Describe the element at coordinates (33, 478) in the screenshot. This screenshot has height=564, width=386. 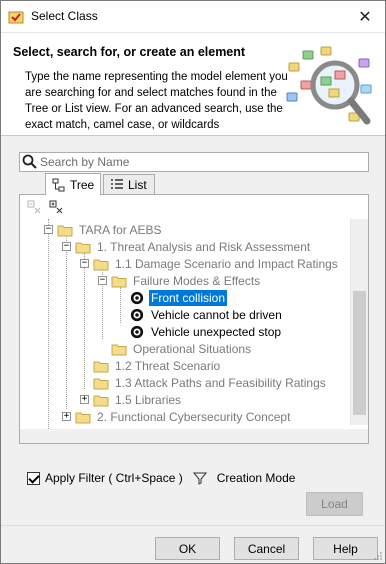
I see `apply-filter-checkbox` at that location.